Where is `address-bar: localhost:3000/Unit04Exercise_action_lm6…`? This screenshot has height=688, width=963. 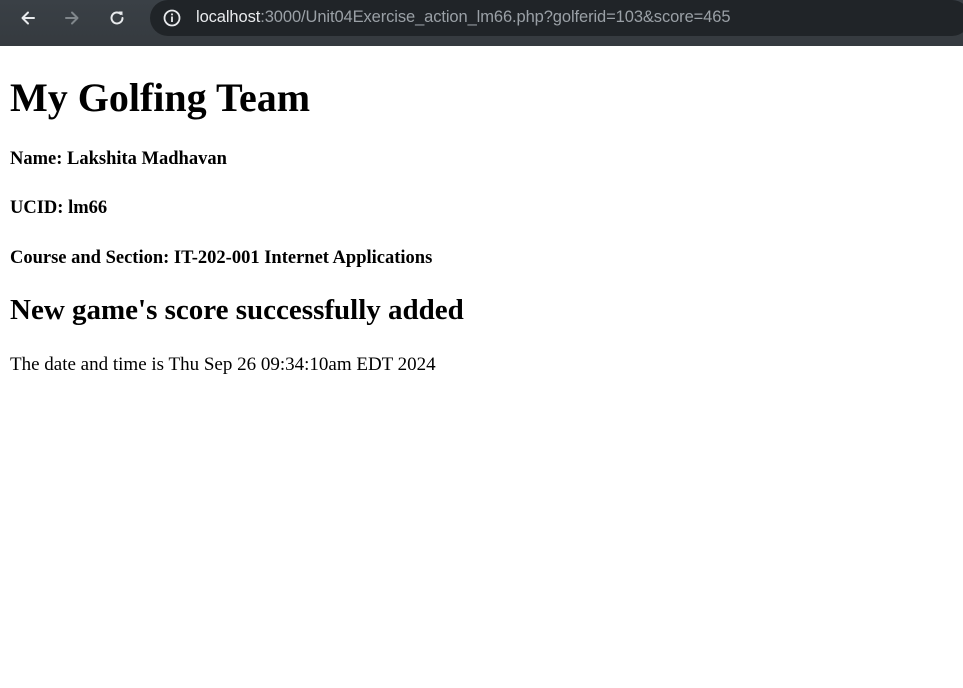
address-bar: localhost:3000/Unit04Exercise_action_lm6… is located at coordinates (556, 18).